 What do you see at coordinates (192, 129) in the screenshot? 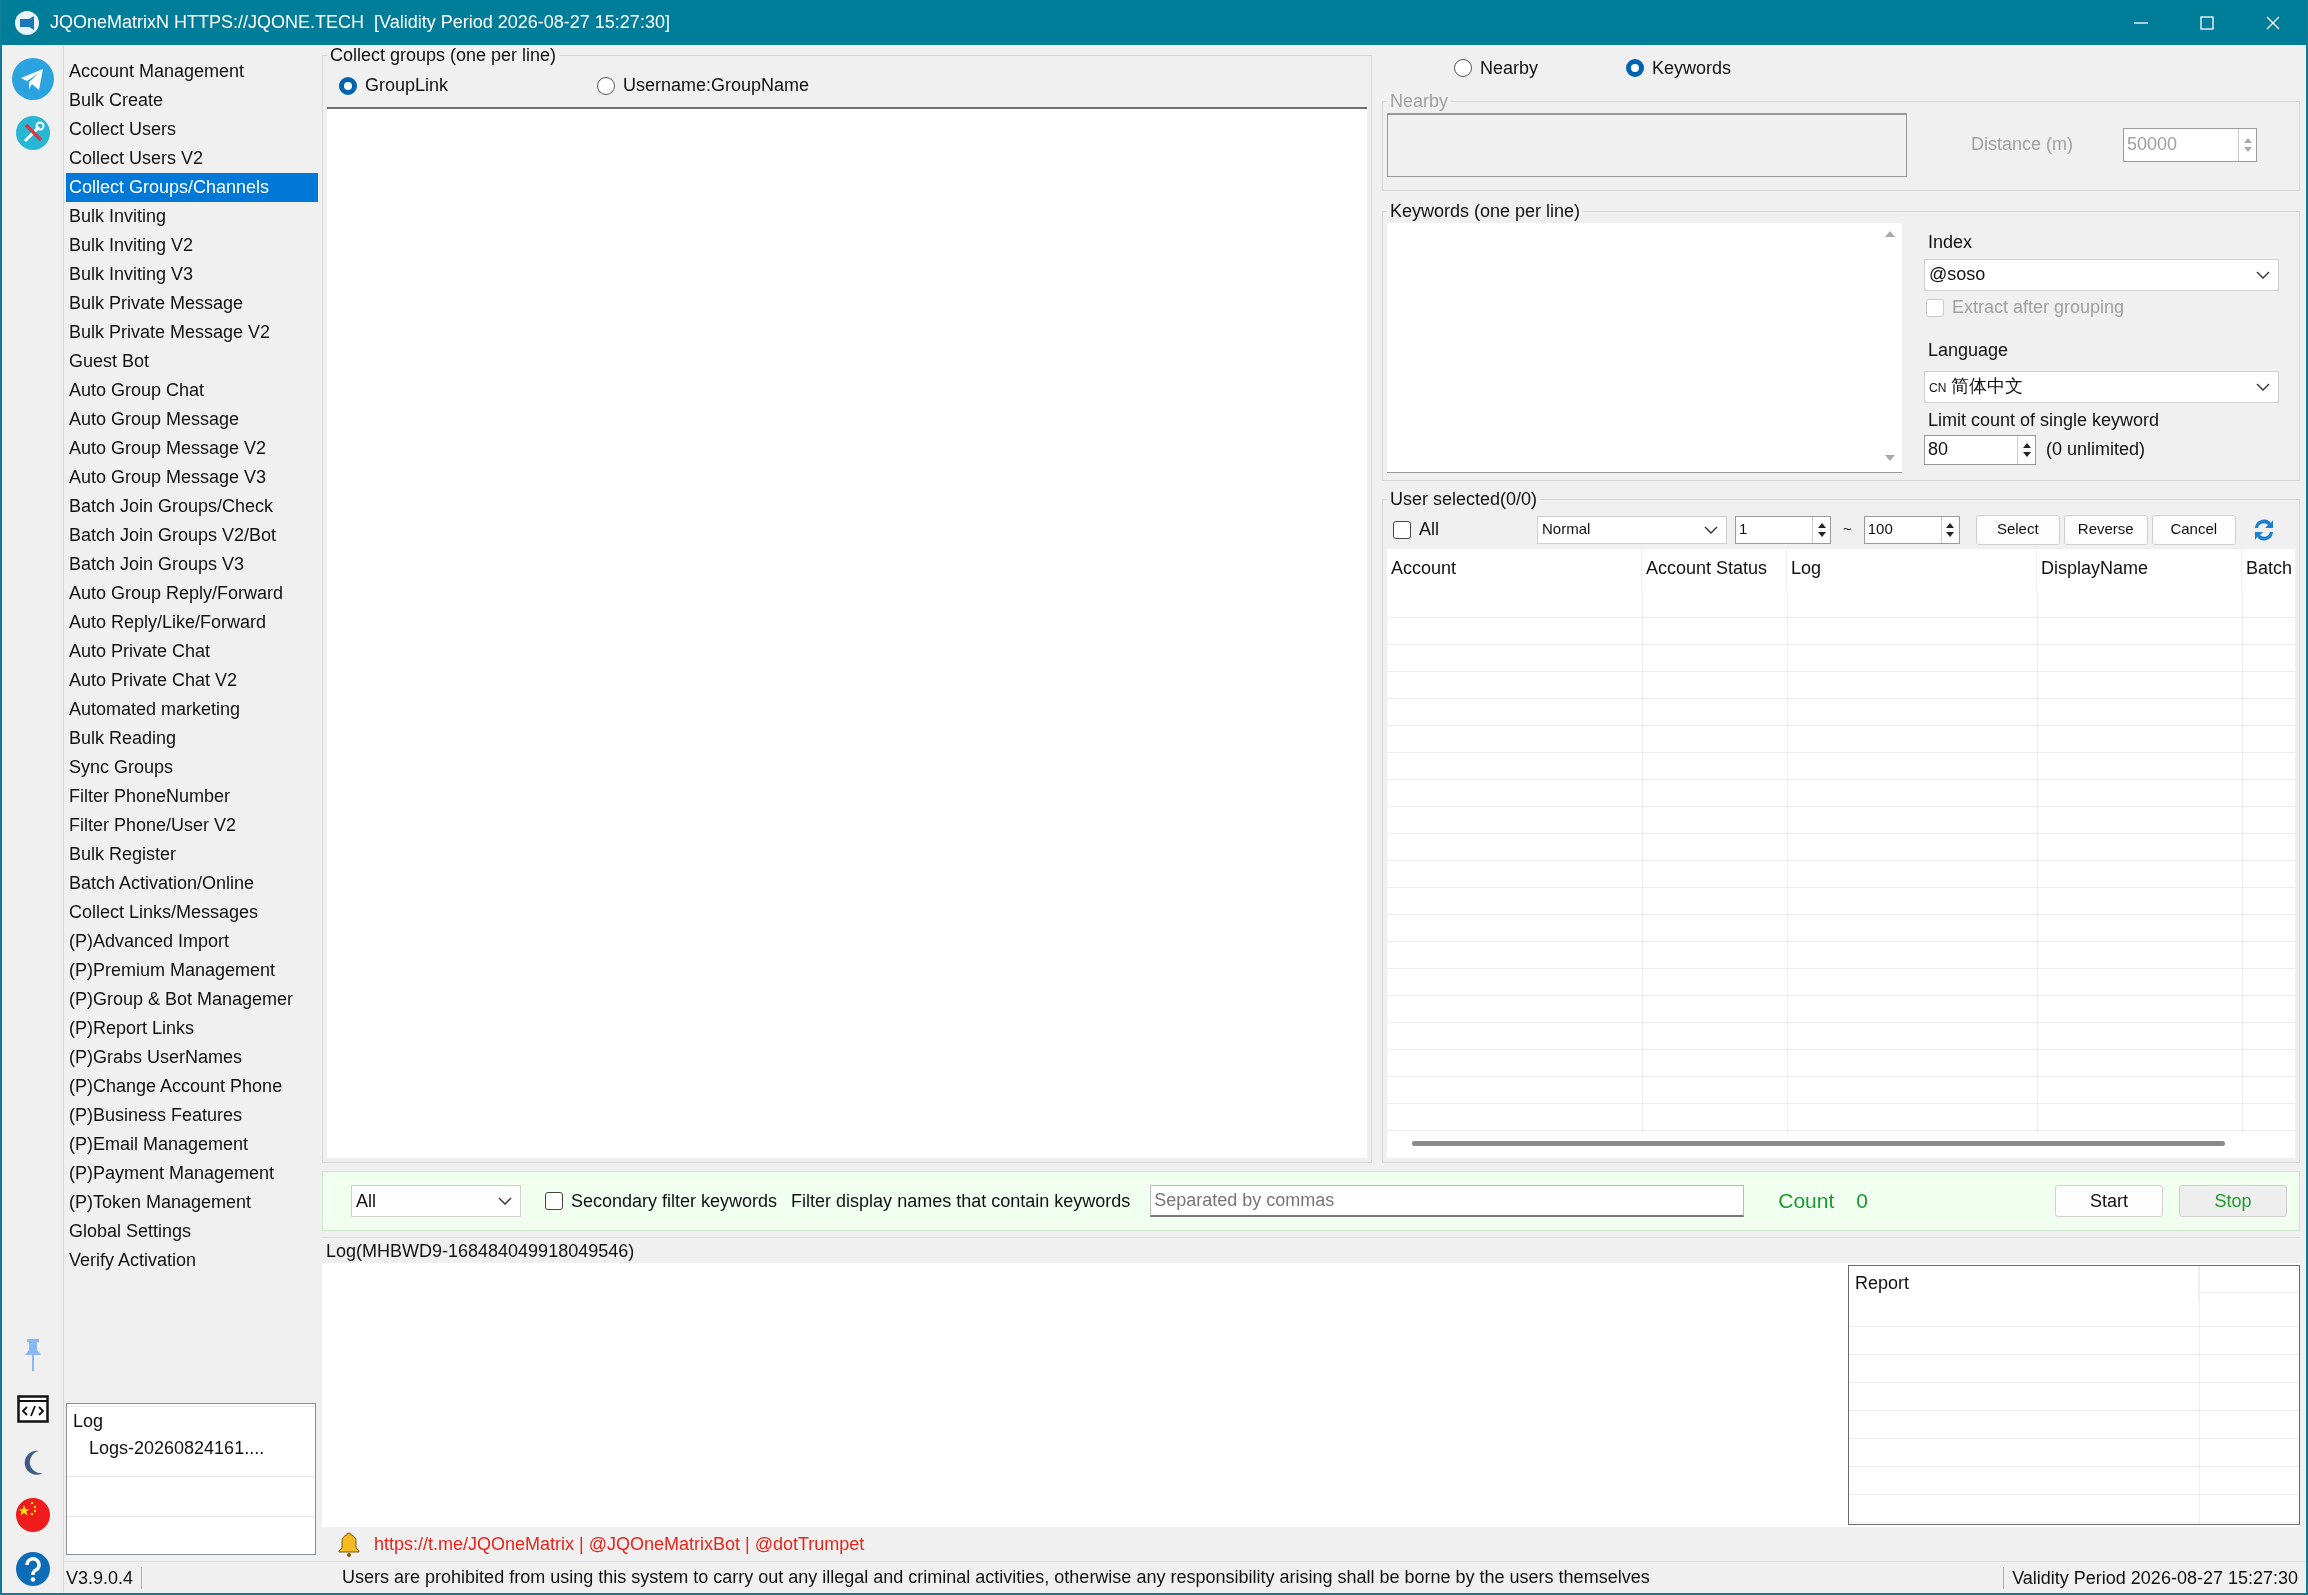
I see `sidebar-item: Collect Users` at bounding box center [192, 129].